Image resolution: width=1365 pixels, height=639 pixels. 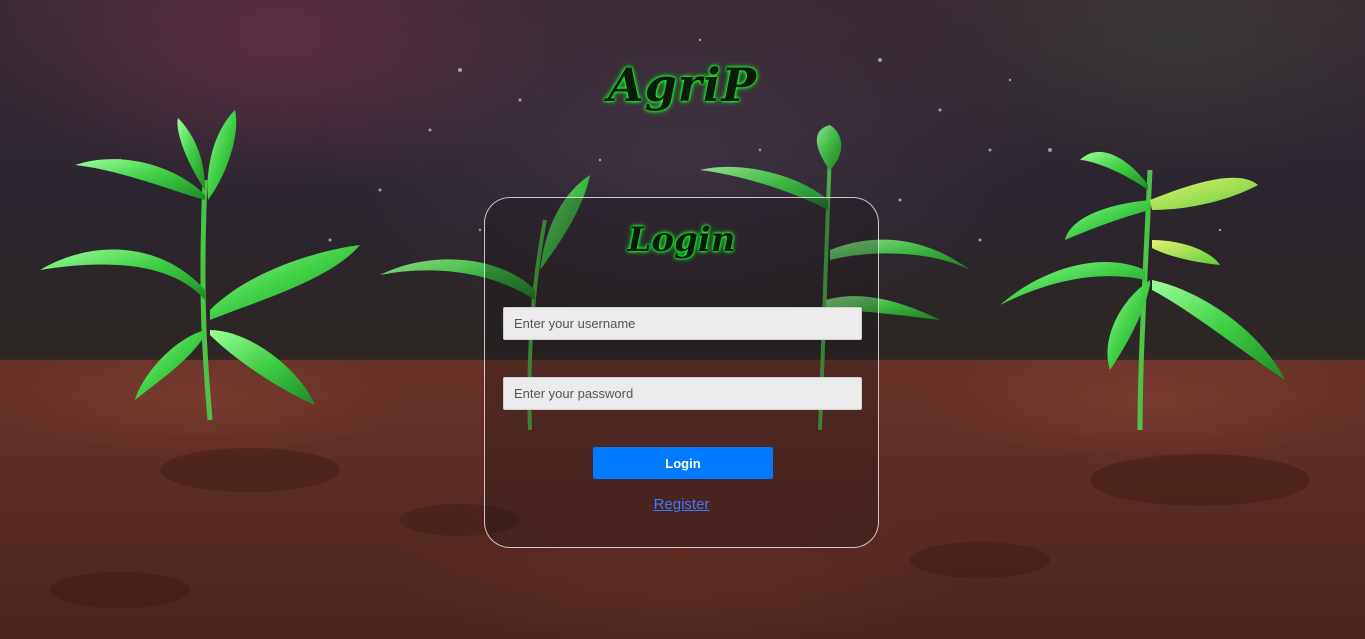 I want to click on app-logo: AgriP, so click(x=682, y=85).